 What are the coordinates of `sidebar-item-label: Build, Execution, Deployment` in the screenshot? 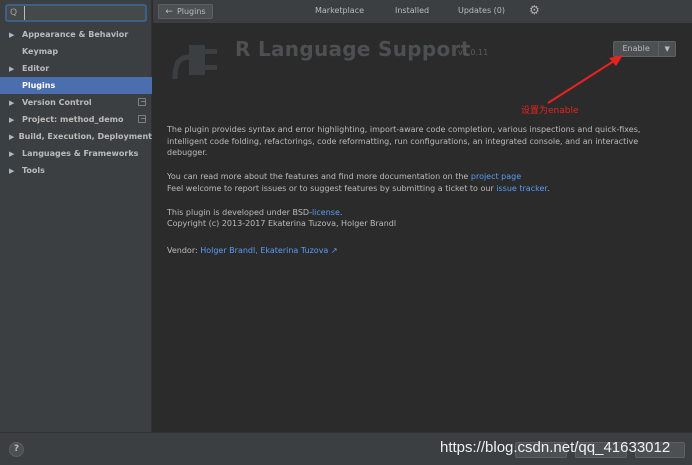 It's located at (85, 136).